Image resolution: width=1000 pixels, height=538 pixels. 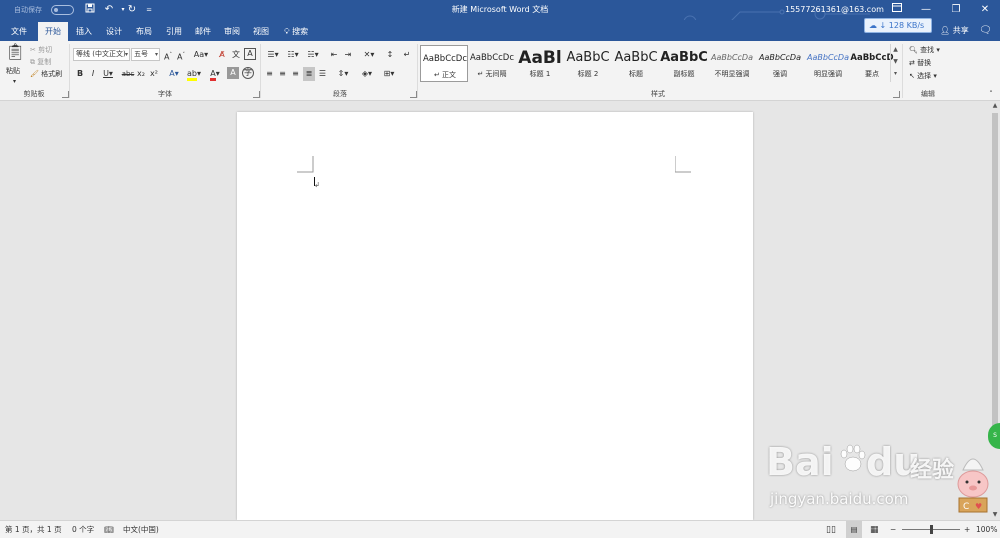 I want to click on multilevel-list-icon: ☵▾, so click(x=313, y=55).